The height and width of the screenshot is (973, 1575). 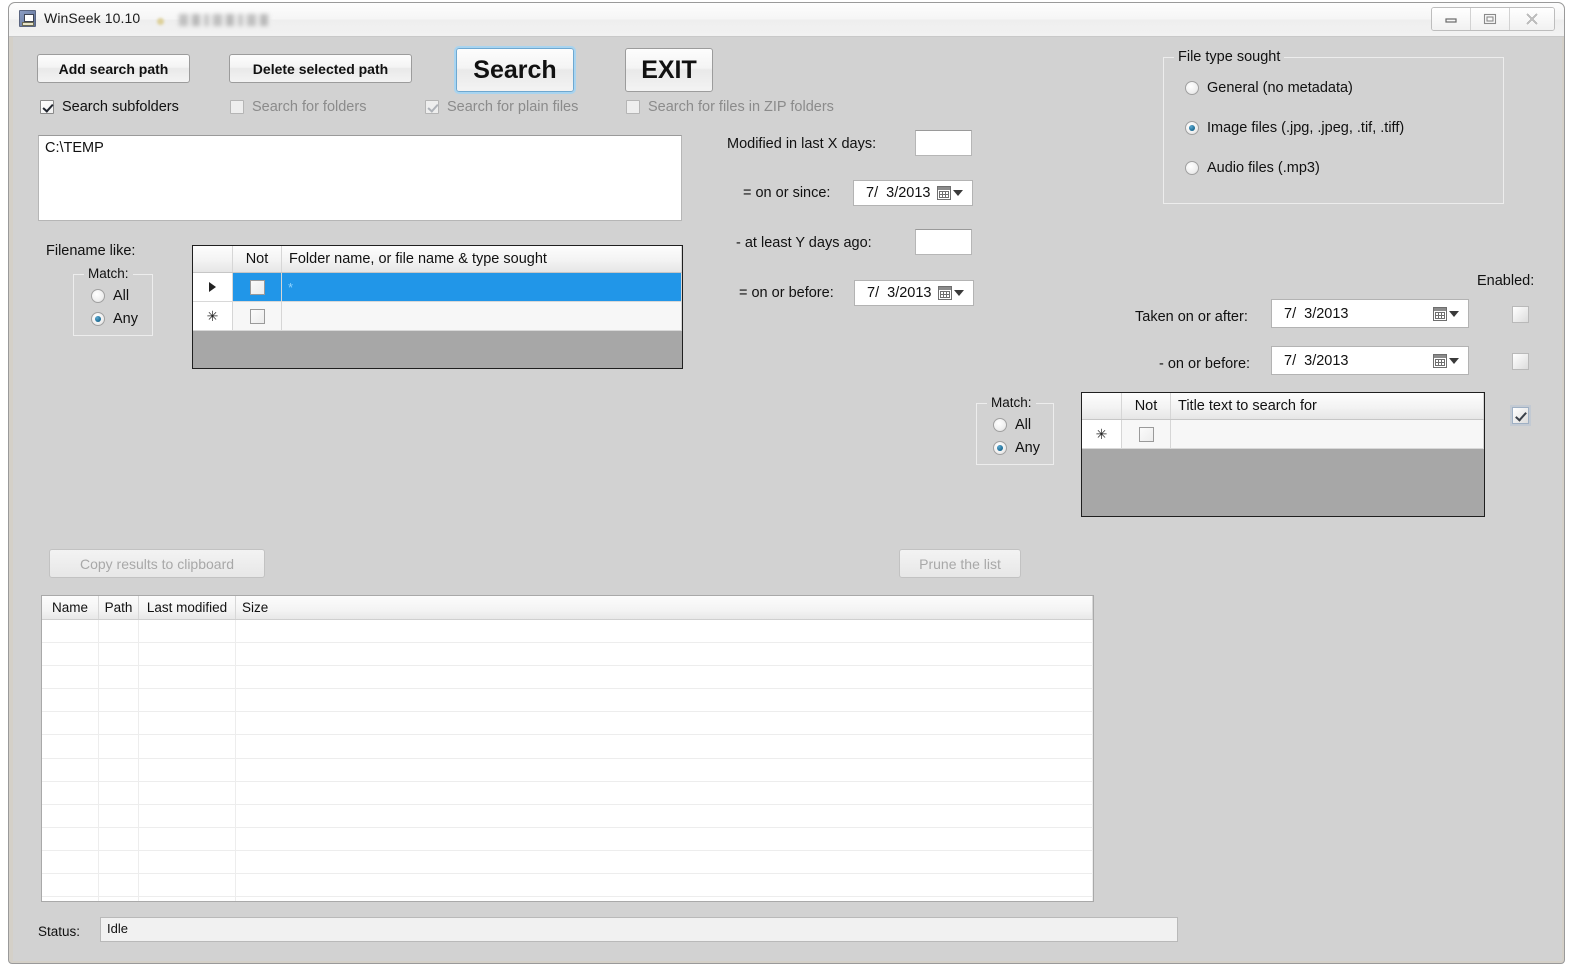 I want to click on on-or-since-datepicker: 7/ 3/2013, so click(x=913, y=193).